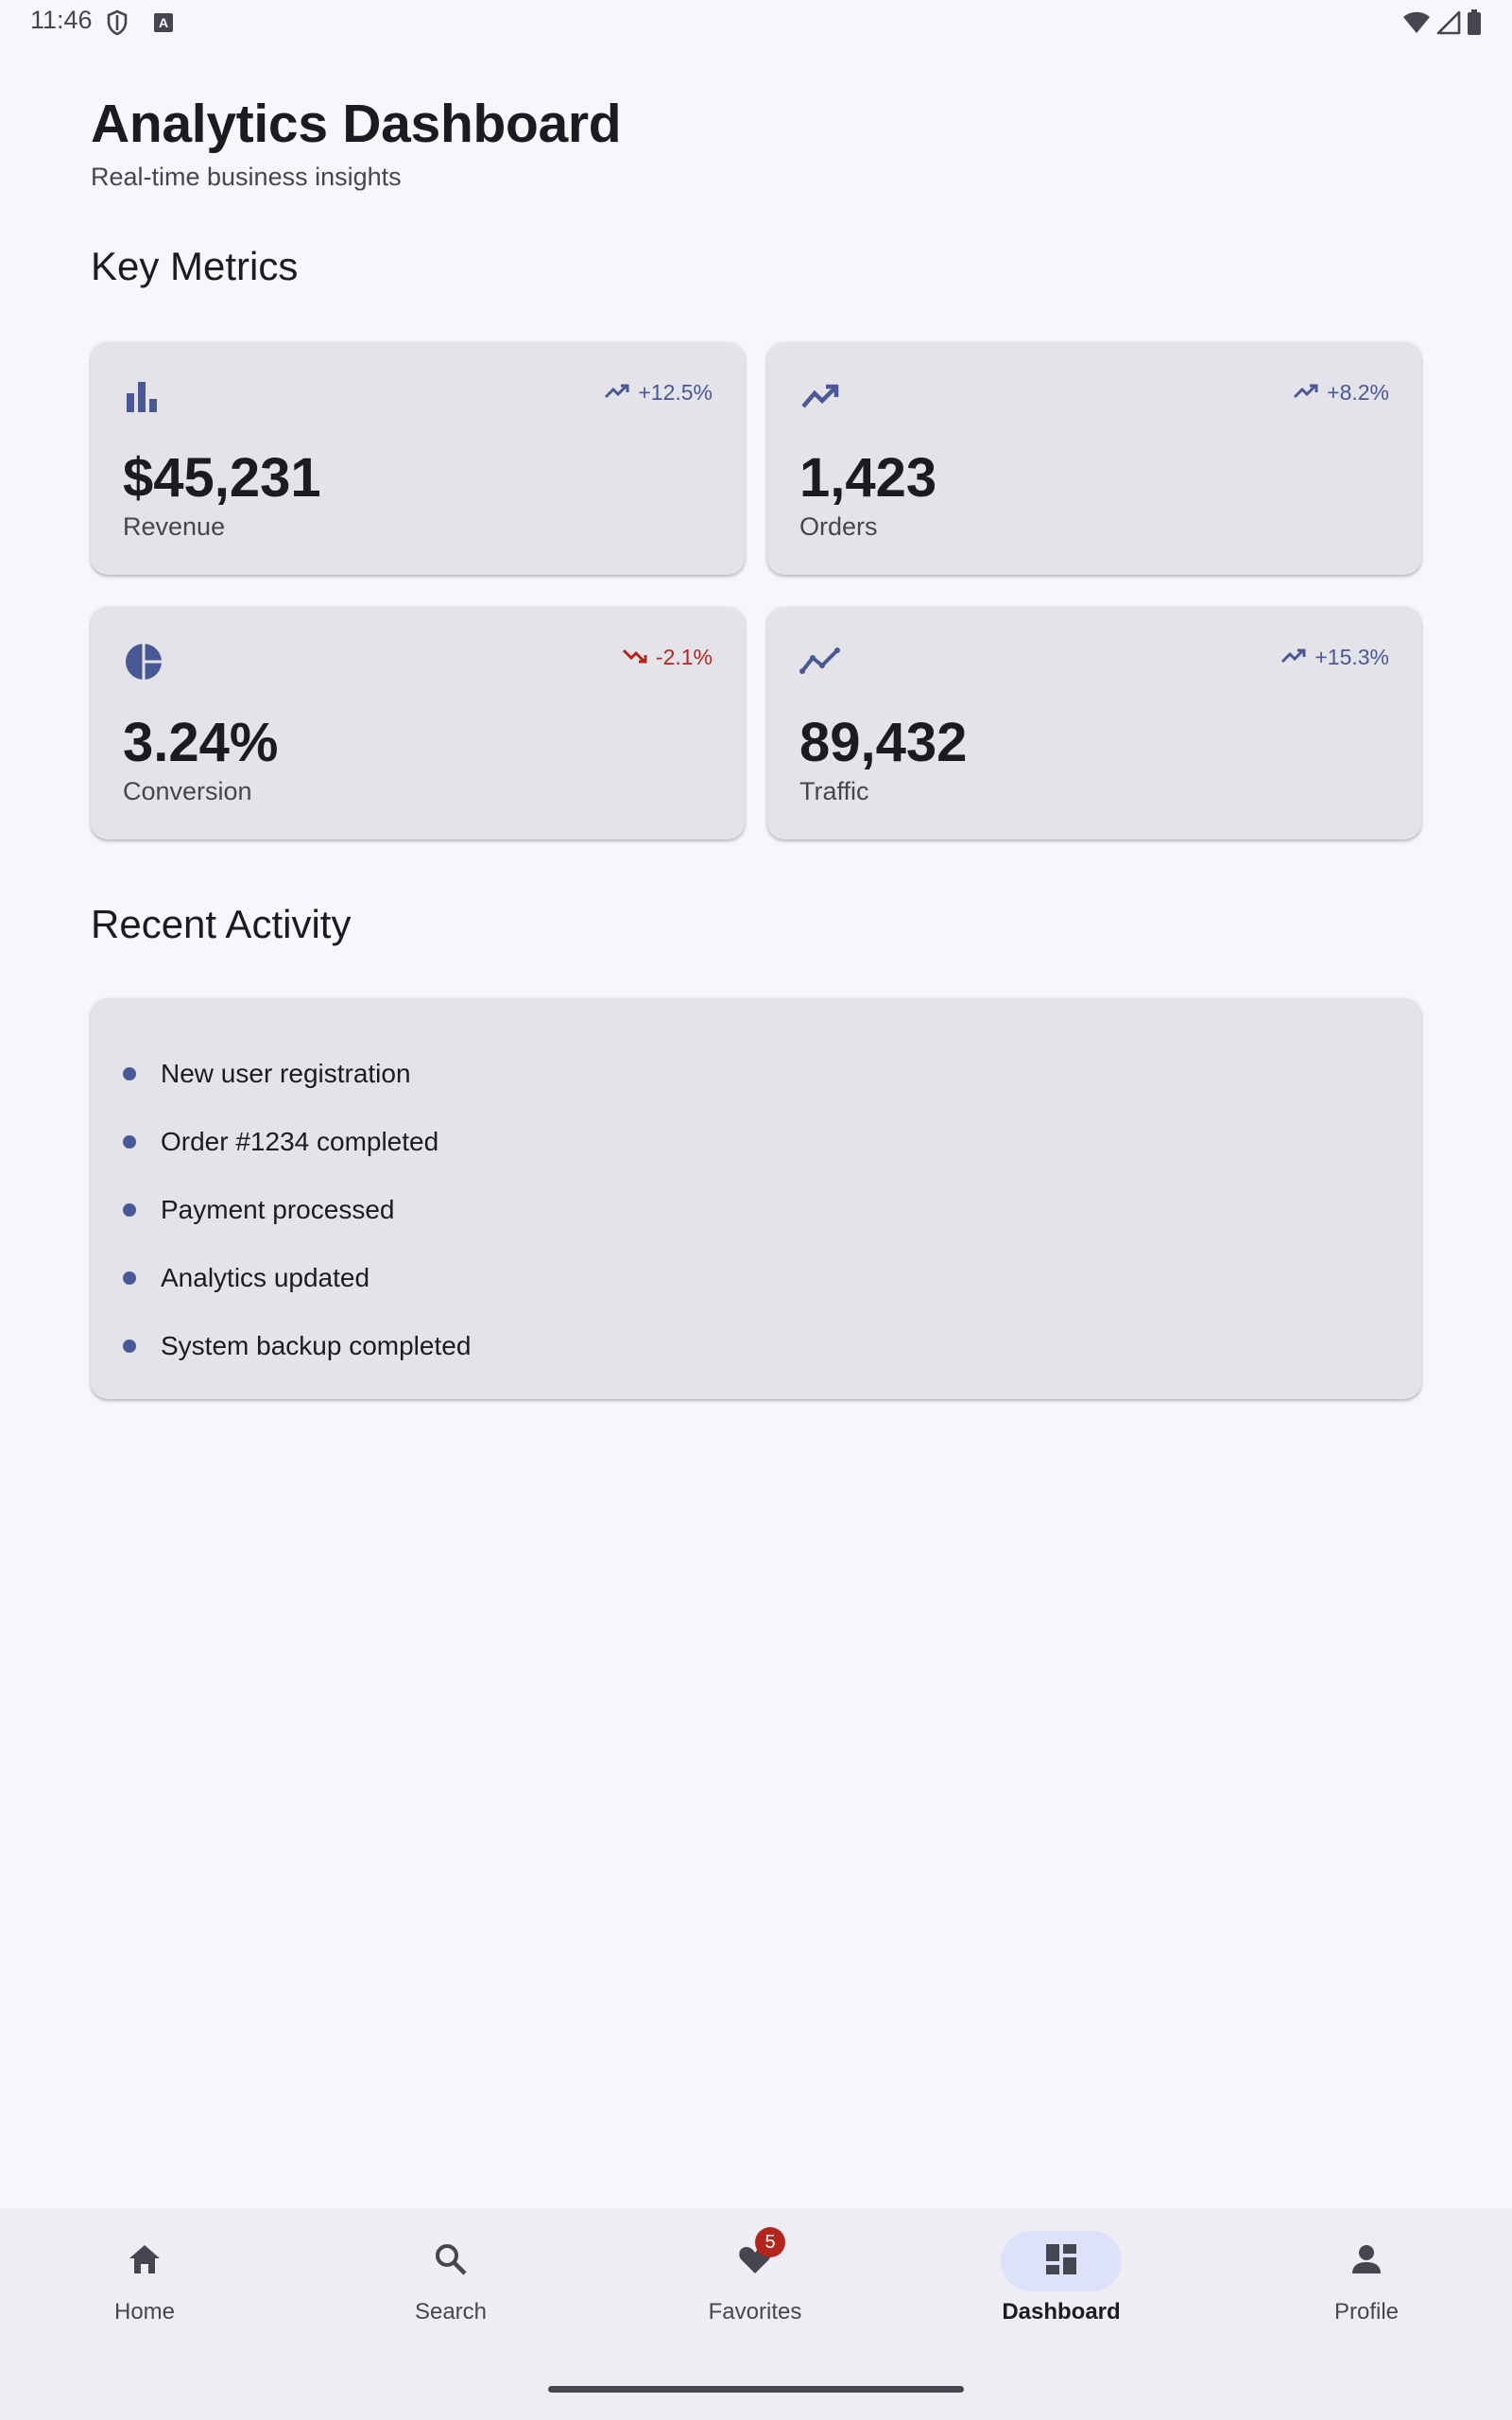 Image resolution: width=1512 pixels, height=2420 pixels. I want to click on trend-indicator: -2.1%, so click(667, 657).